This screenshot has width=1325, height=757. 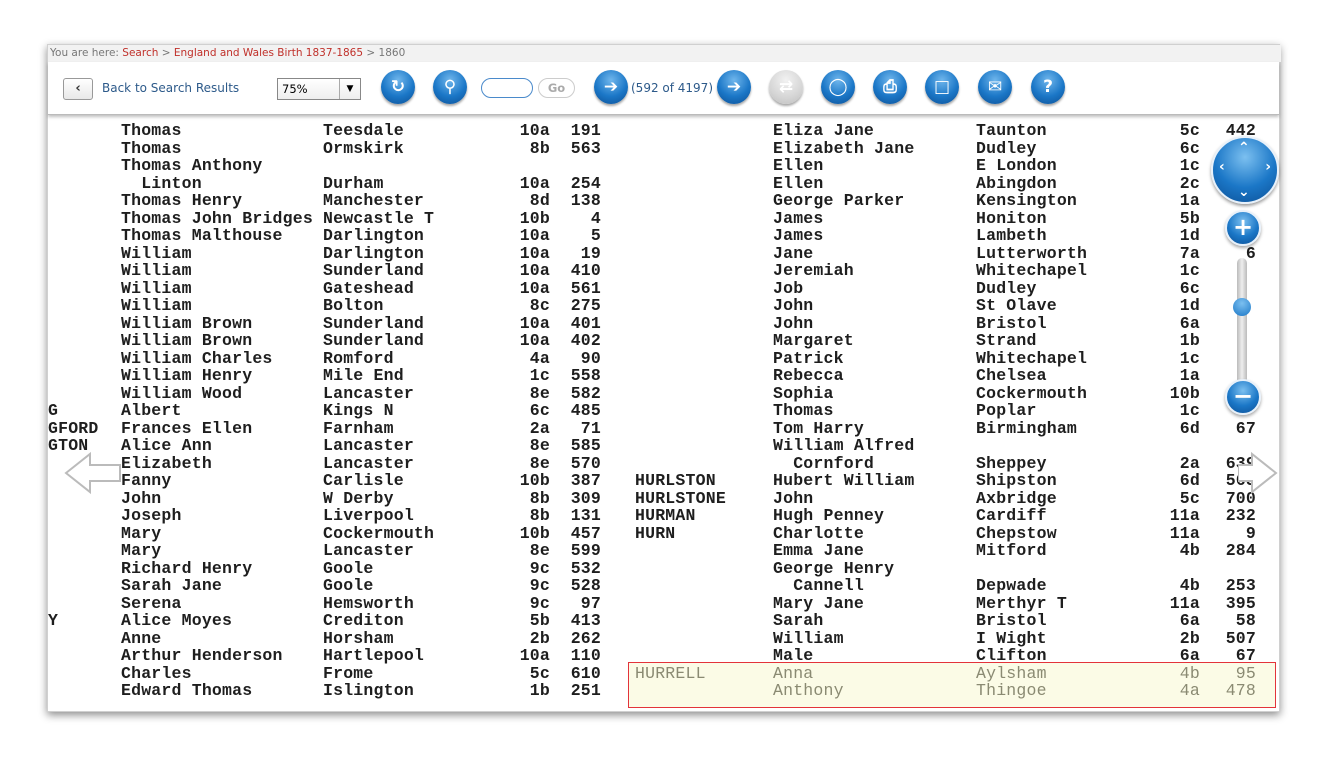 What do you see at coordinates (1245, 428) in the screenshot?
I see `page: 67` at bounding box center [1245, 428].